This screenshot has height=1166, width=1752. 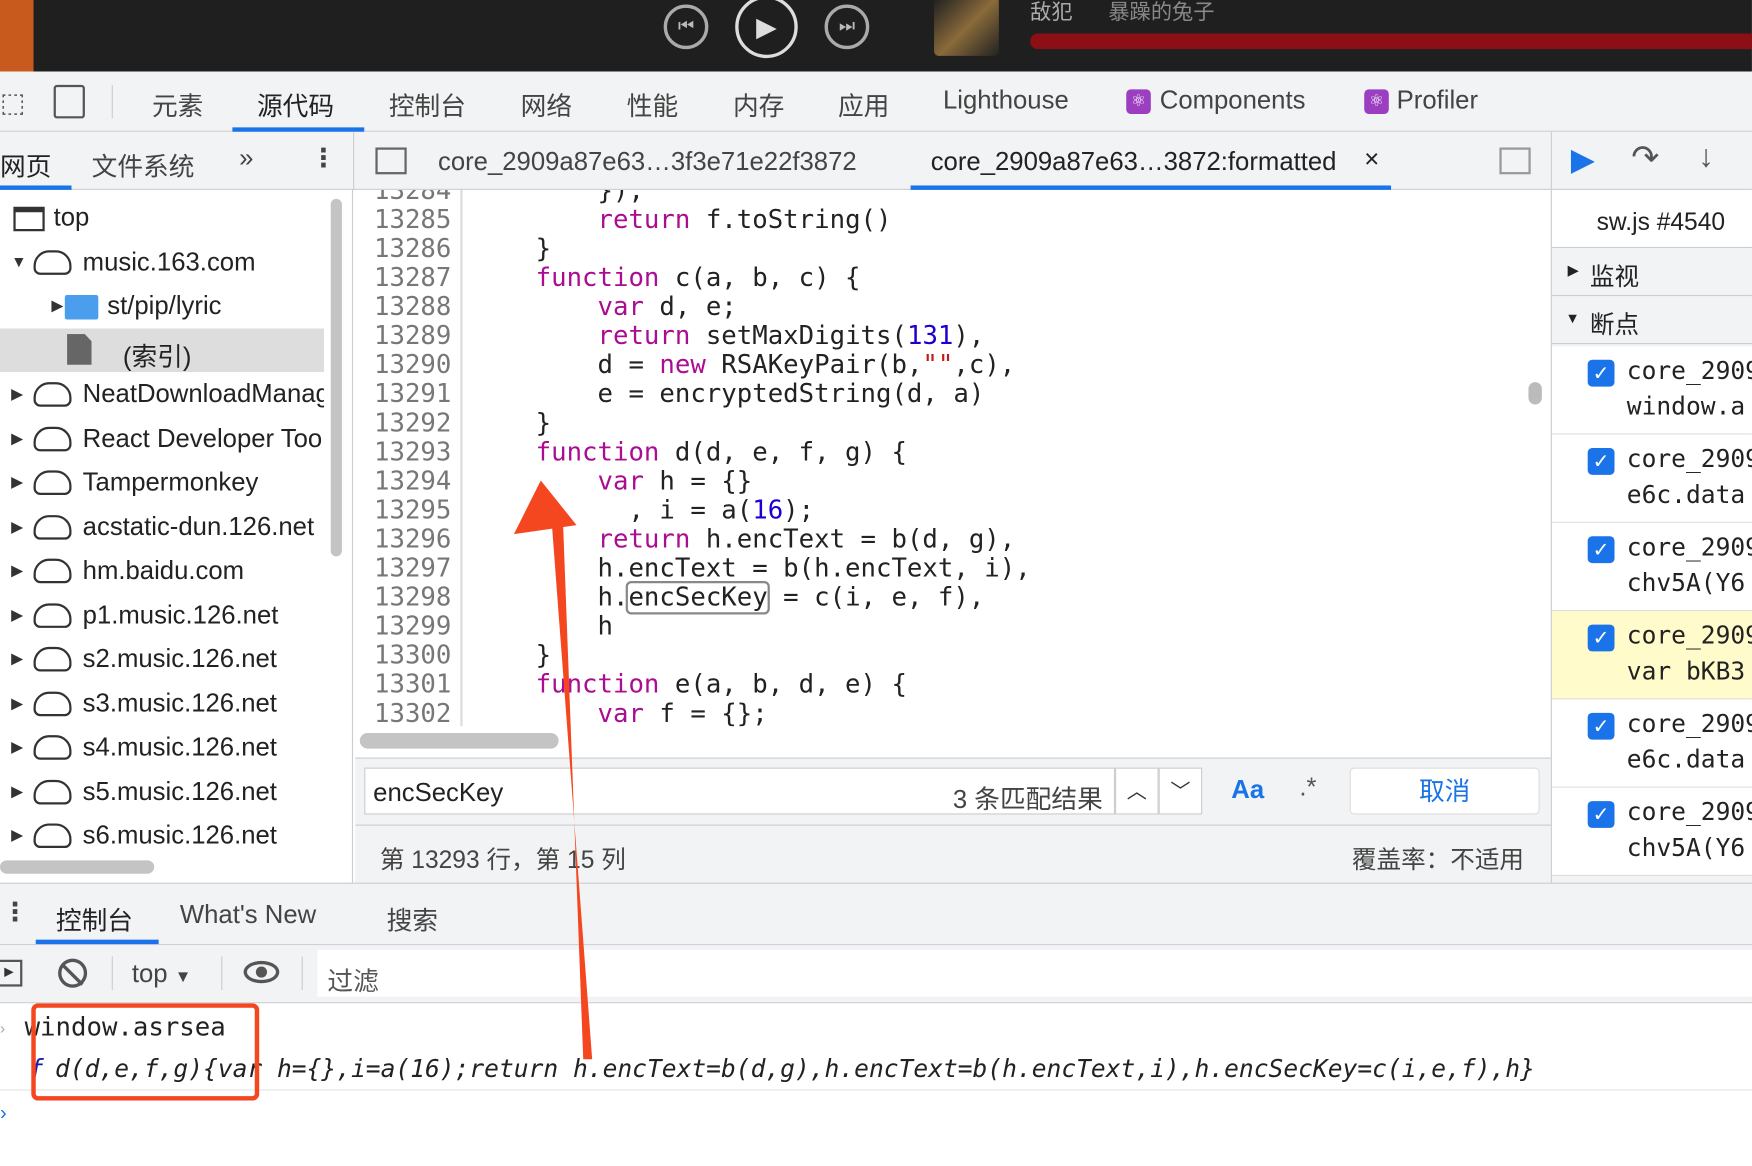 I want to click on annotation-arrow, so click(x=553, y=770).